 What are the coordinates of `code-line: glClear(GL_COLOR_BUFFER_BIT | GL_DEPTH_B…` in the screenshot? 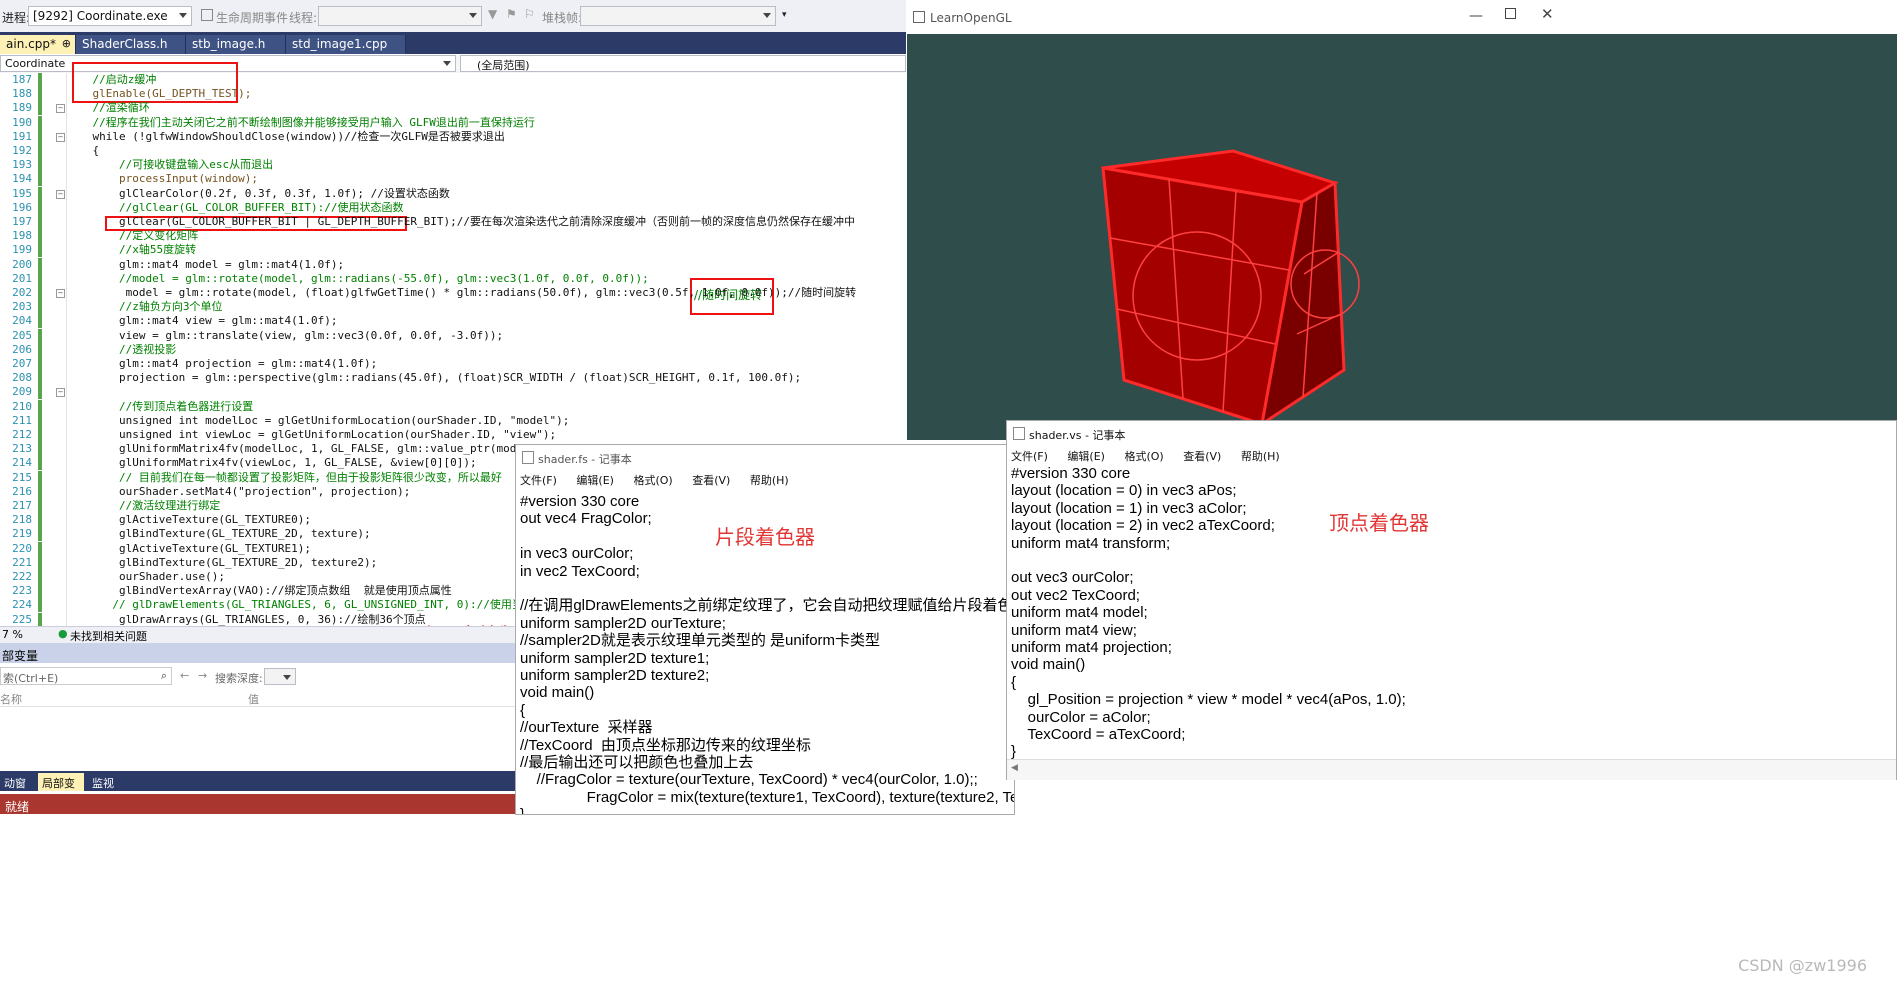 It's located at (460, 222).